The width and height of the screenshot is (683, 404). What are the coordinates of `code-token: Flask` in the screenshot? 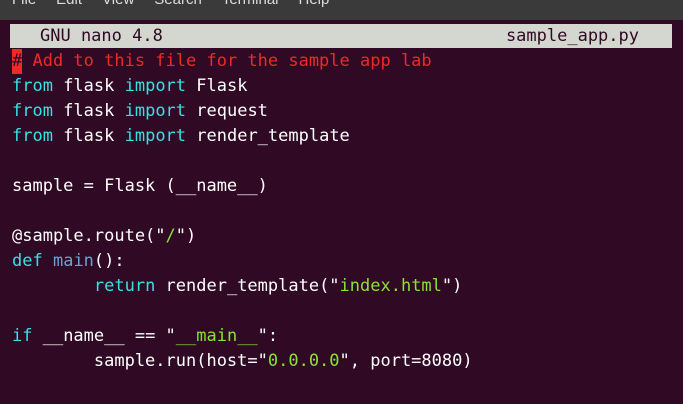 It's located at (217, 86).